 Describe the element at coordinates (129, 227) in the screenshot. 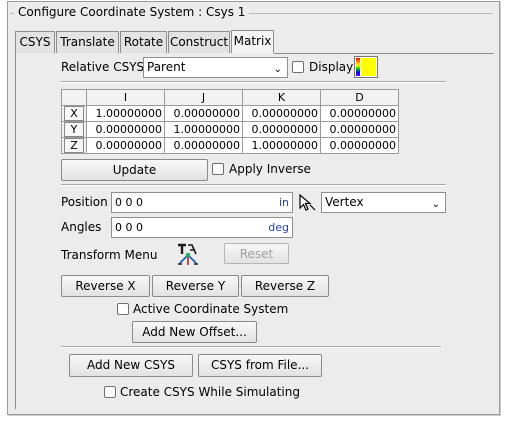

I see `angles-value: 0 0 0` at that location.